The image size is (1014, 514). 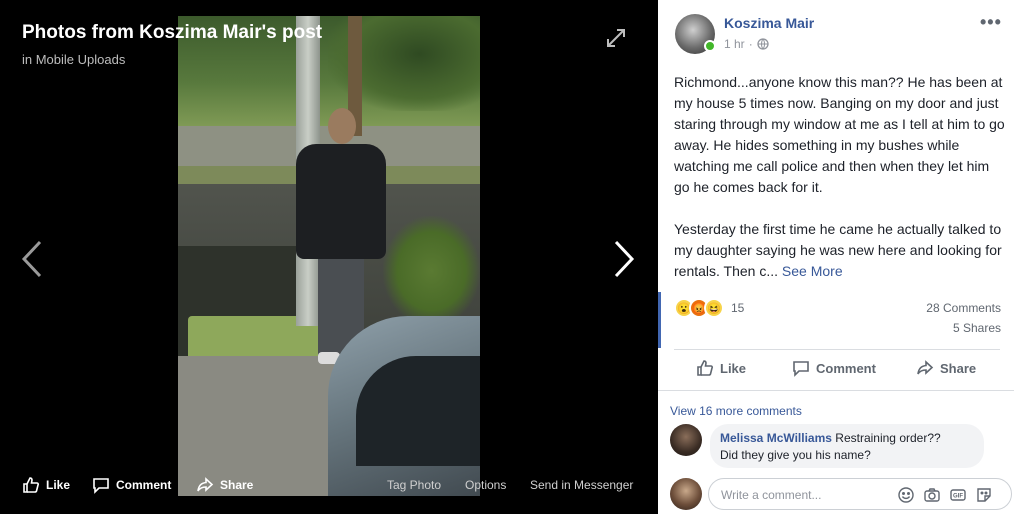 I want to click on share-label: Share, so click(x=958, y=368).